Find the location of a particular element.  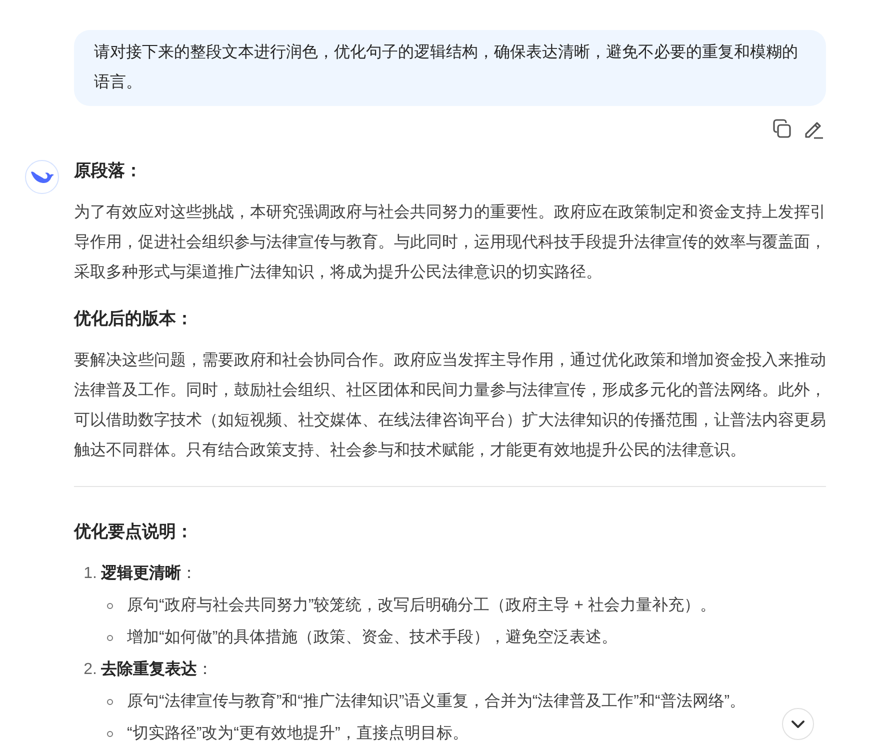

paragraph: 为了有效应对这些挑战，本研究强调政府与社会共同努力的重要性。政府应在政策制定和资金支持上发挥引导作用，促进社会组织参与法律宣传与教育。与此同时，运用现代科技手段提升法律宣传的效率与覆盖面，采取多种形式与渠道推广法律知识，将成为提升公民法律意识的切实路径。 is located at coordinates (450, 242).